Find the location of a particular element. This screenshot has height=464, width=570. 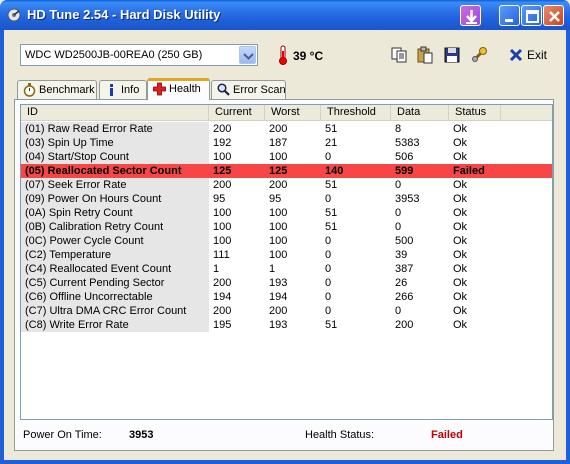

raw-data-value: 599 is located at coordinates (404, 171).